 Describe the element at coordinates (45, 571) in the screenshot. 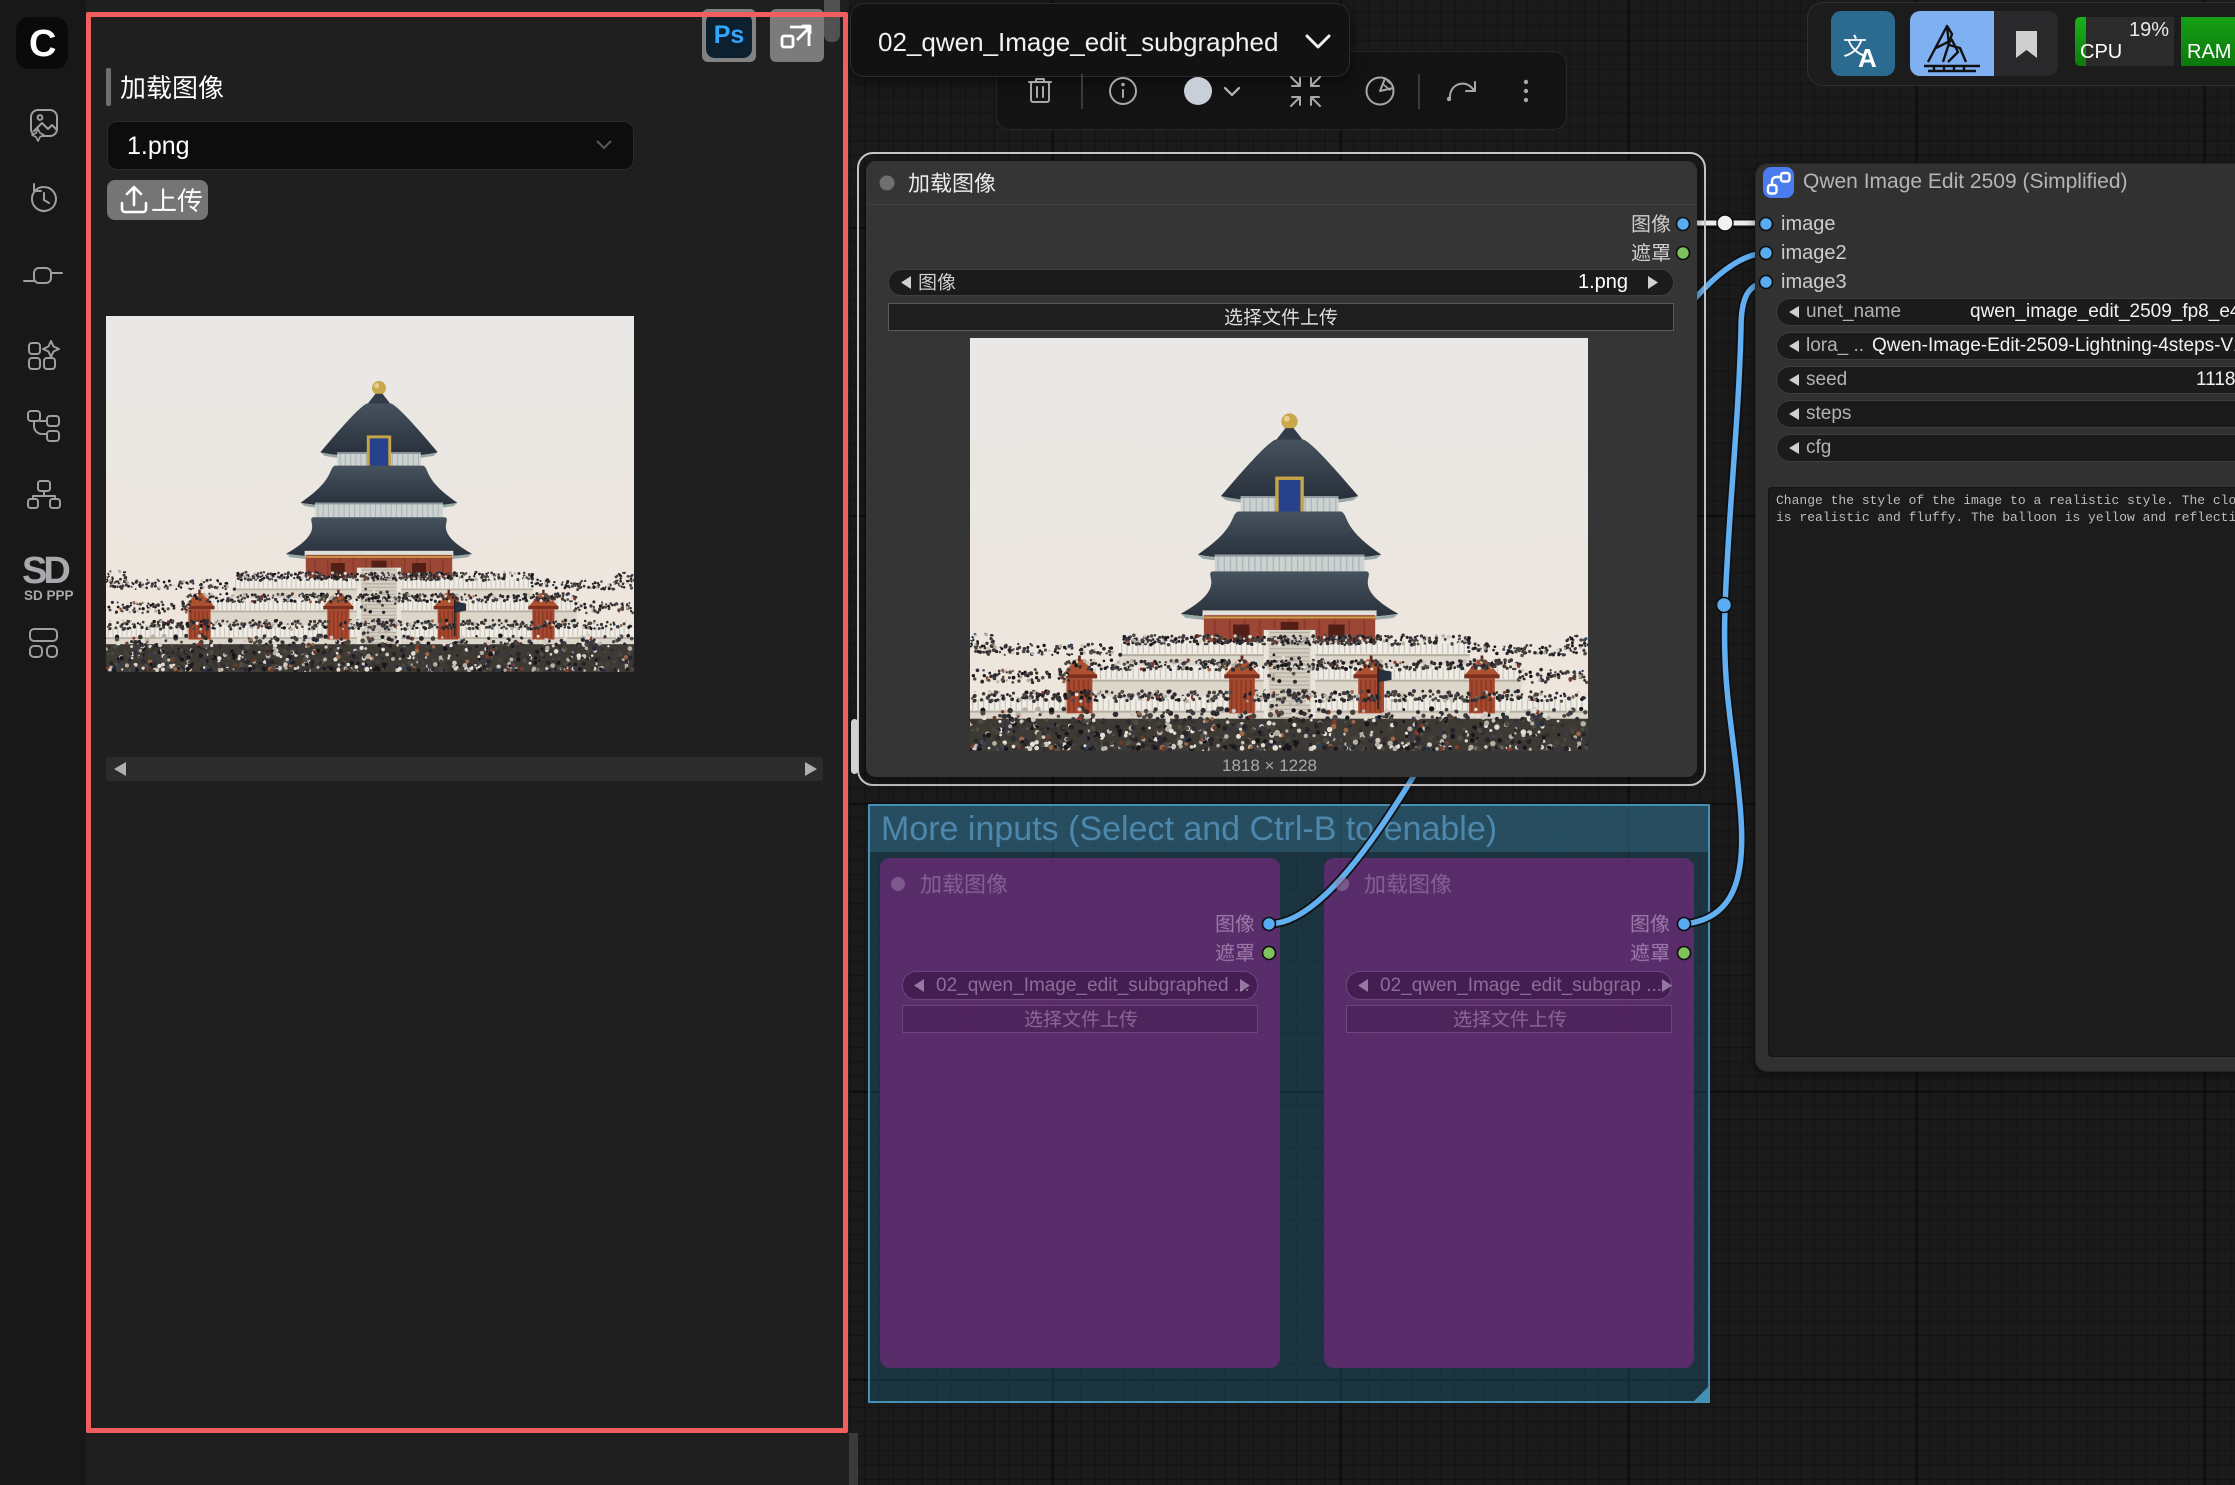

I see `svg-text: SD` at that location.